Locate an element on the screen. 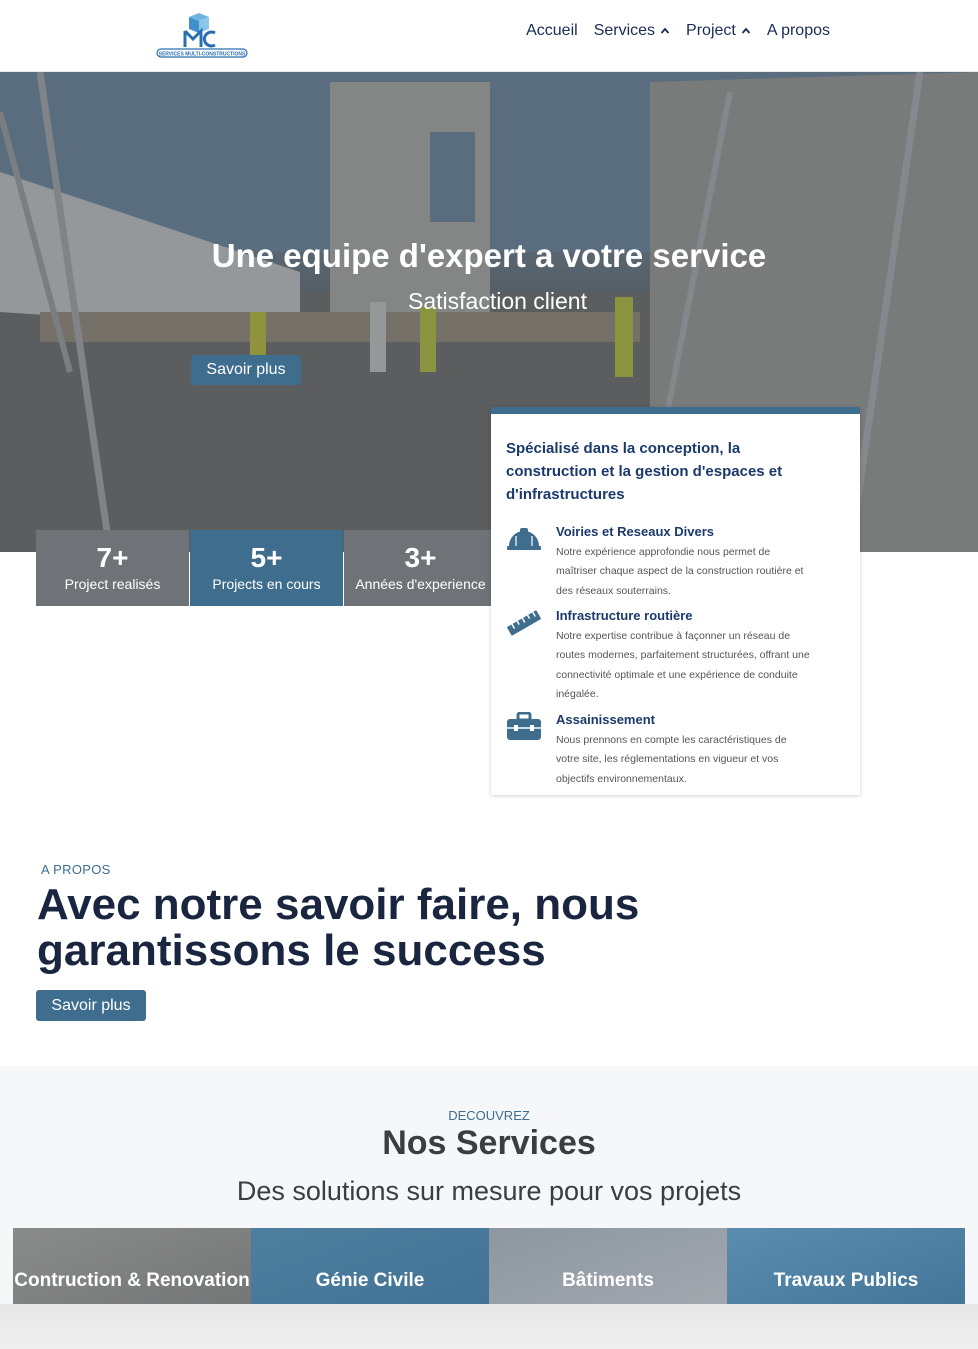 The width and height of the screenshot is (978, 1349). service-title: Assainissement is located at coordinates (605, 719).